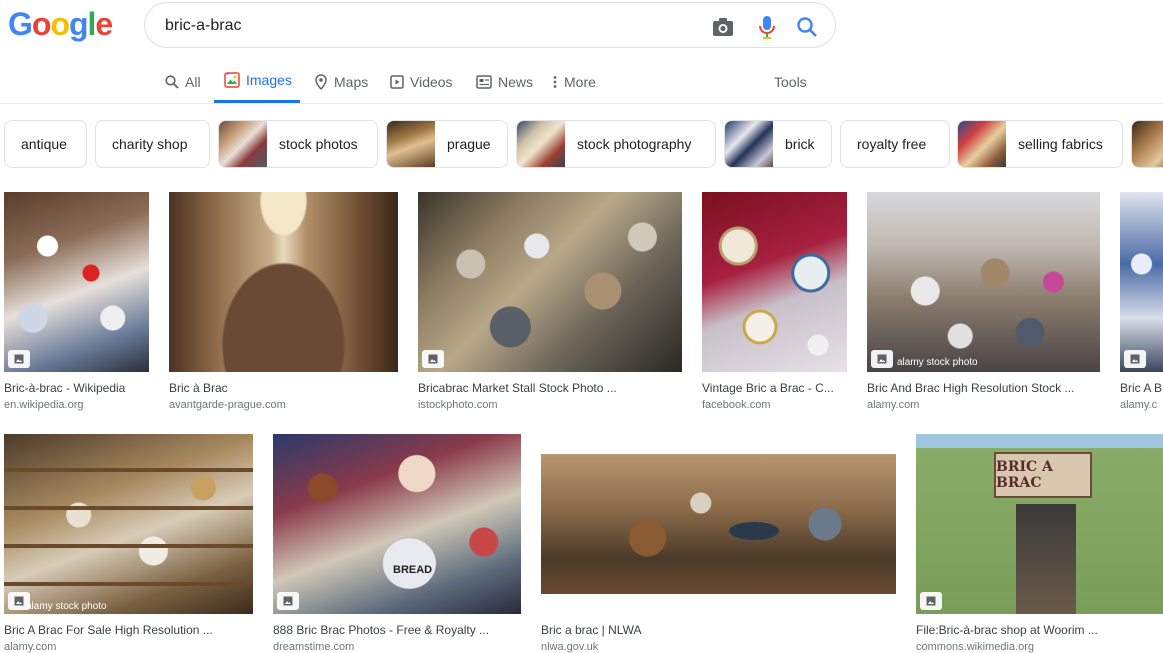 The width and height of the screenshot is (1163, 653). Describe the element at coordinates (65, 388) in the screenshot. I see `result-title: Bric-à-brac - Wikipedia` at that location.